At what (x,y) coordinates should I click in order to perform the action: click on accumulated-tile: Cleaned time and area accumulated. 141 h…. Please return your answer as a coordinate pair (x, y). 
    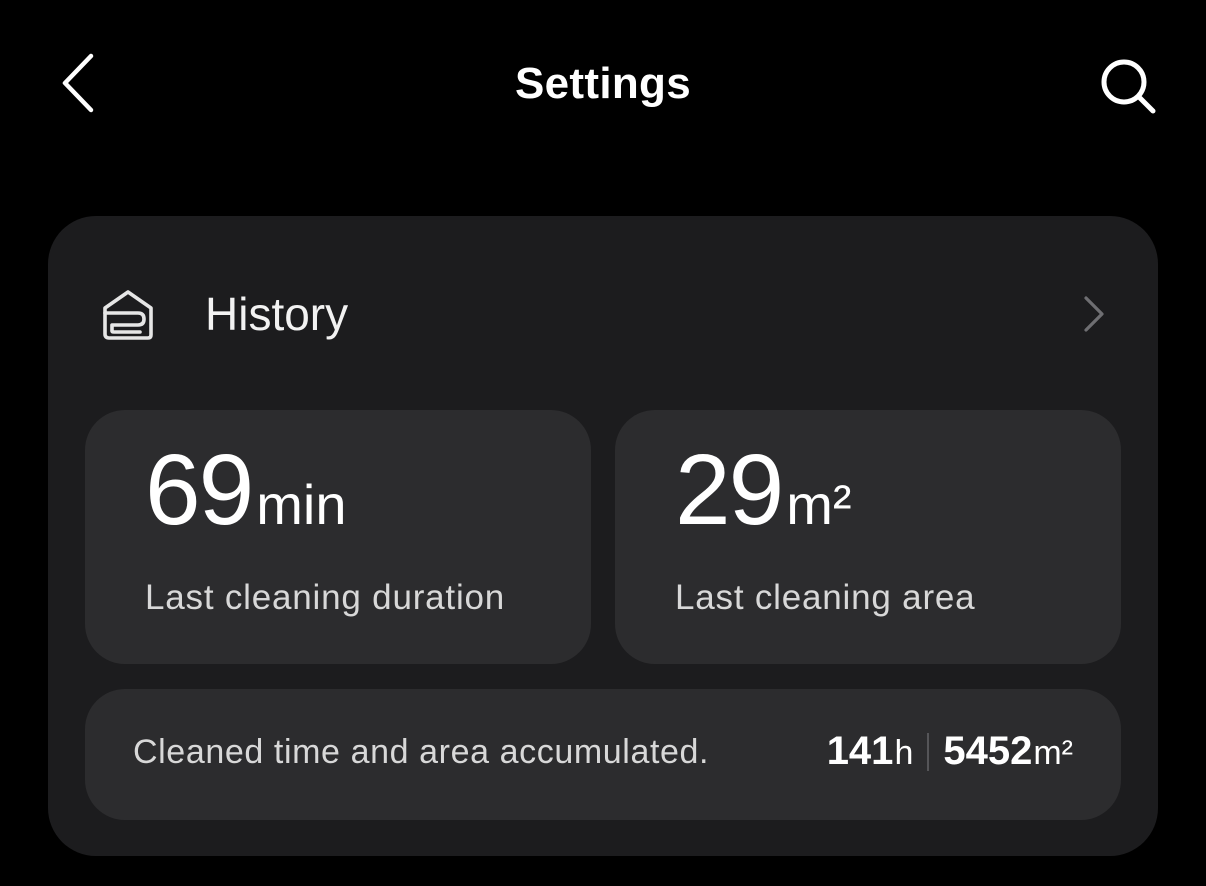
    Looking at the image, I should click on (603, 754).